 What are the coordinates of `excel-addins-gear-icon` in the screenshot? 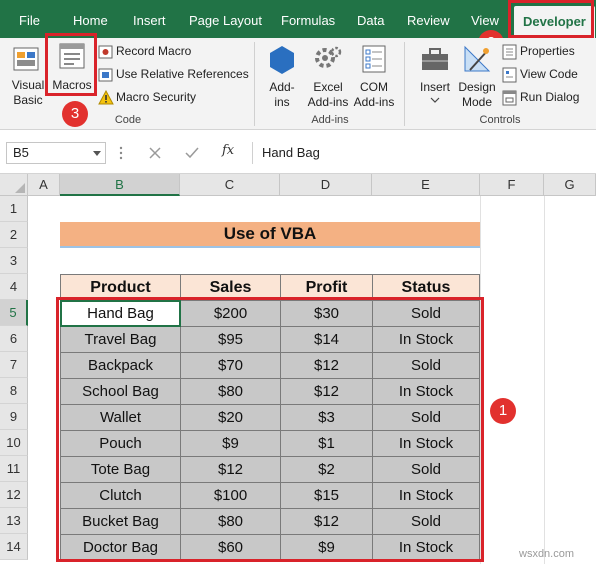 It's located at (328, 57).